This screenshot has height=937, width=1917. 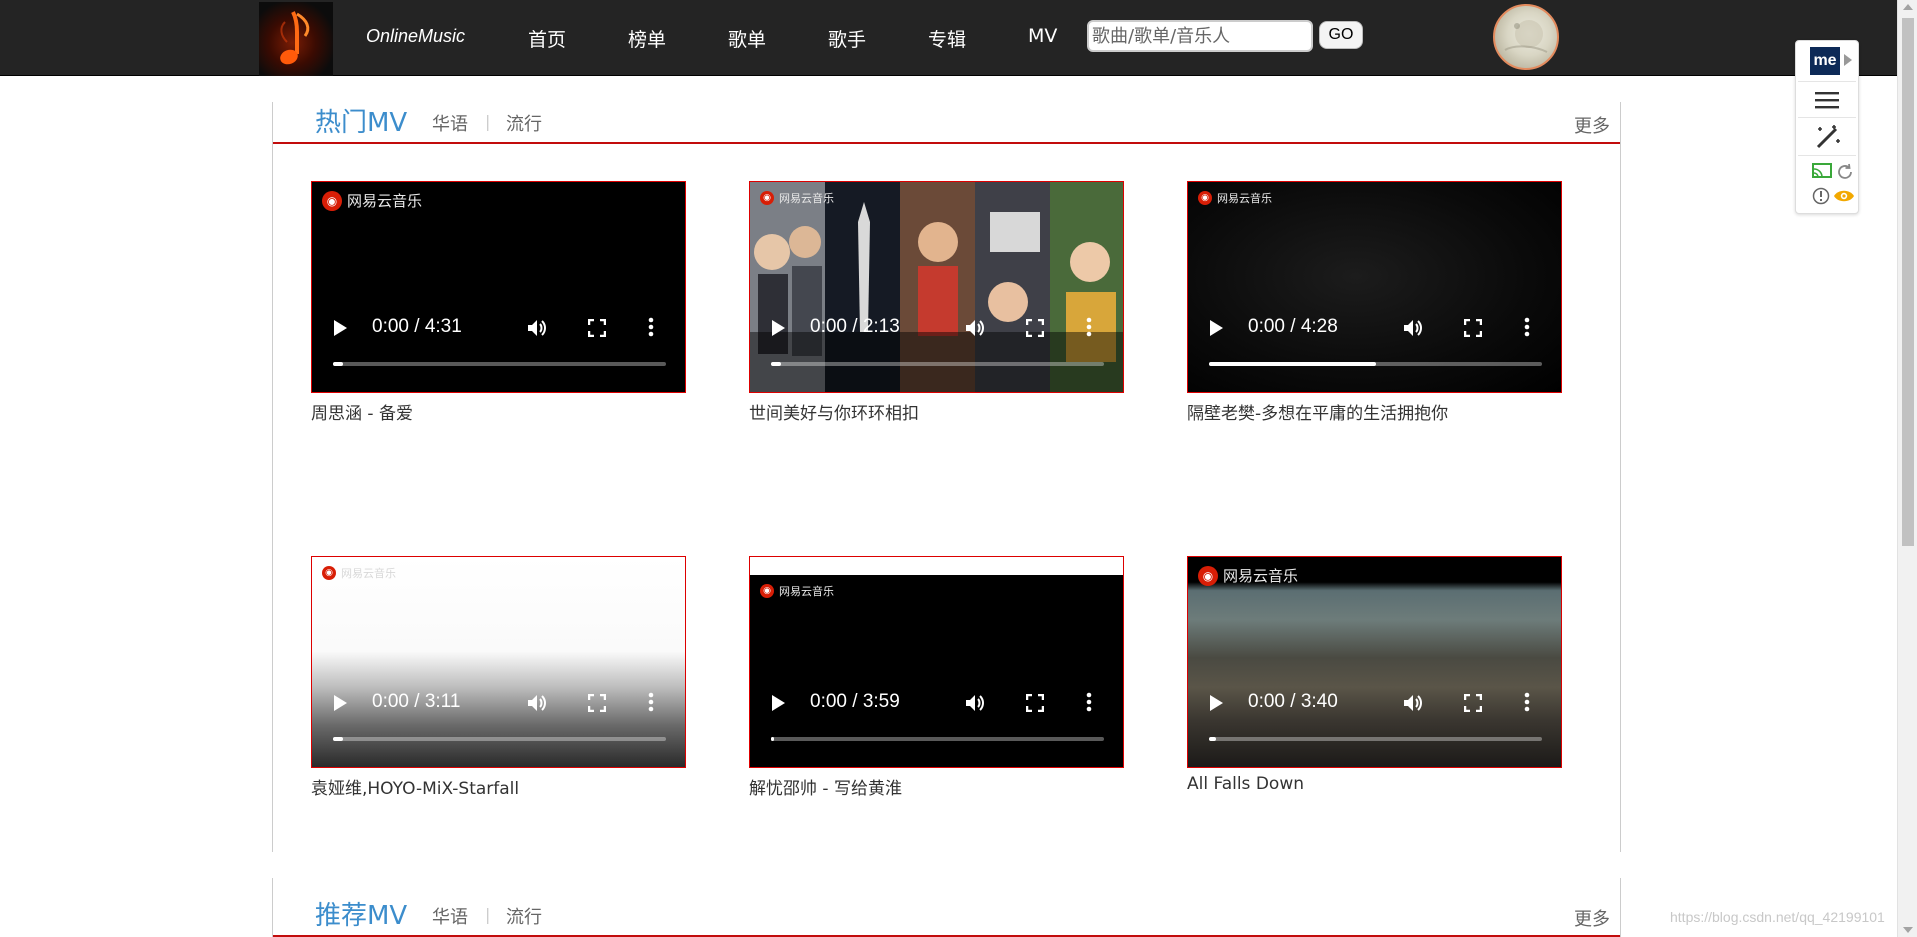 What do you see at coordinates (1908, 282) in the screenshot?
I see `scrollbar-thumb` at bounding box center [1908, 282].